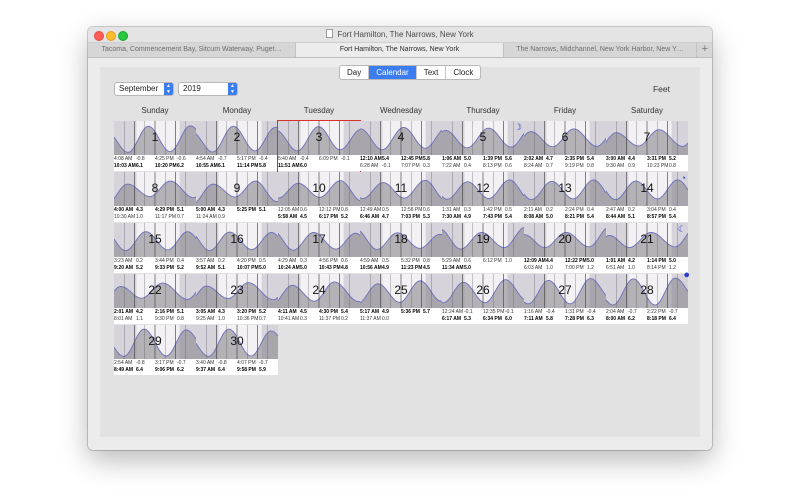 The image size is (800, 500). What do you see at coordinates (355, 72) in the screenshot?
I see `view-day-button: Day` at bounding box center [355, 72].